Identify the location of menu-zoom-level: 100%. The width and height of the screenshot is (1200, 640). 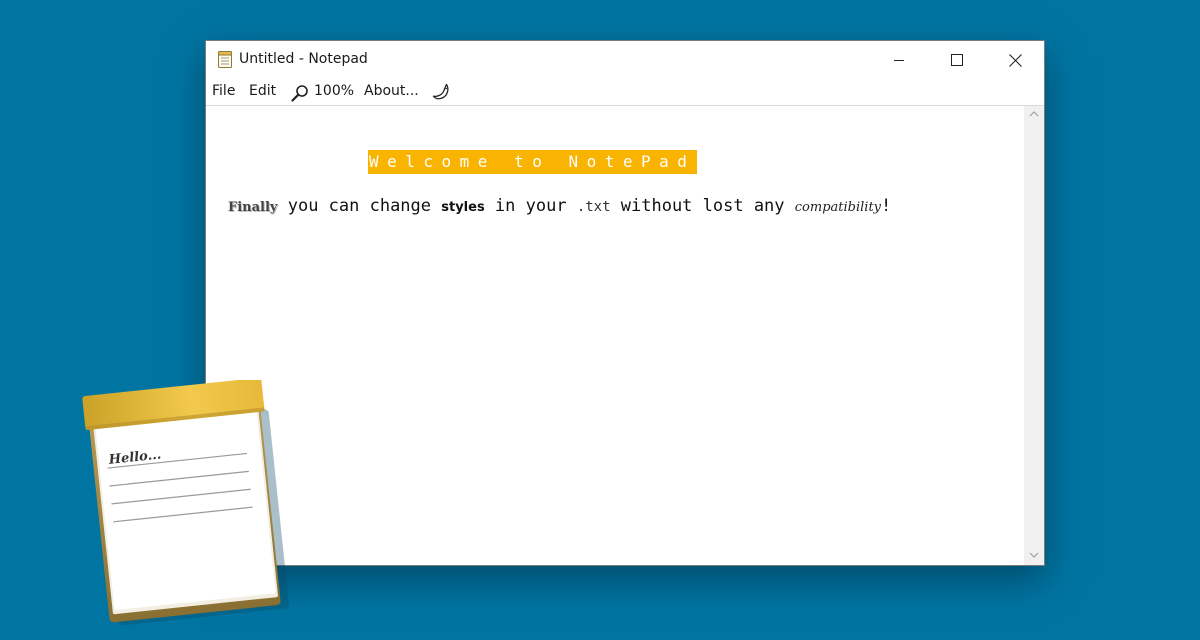
(334, 91).